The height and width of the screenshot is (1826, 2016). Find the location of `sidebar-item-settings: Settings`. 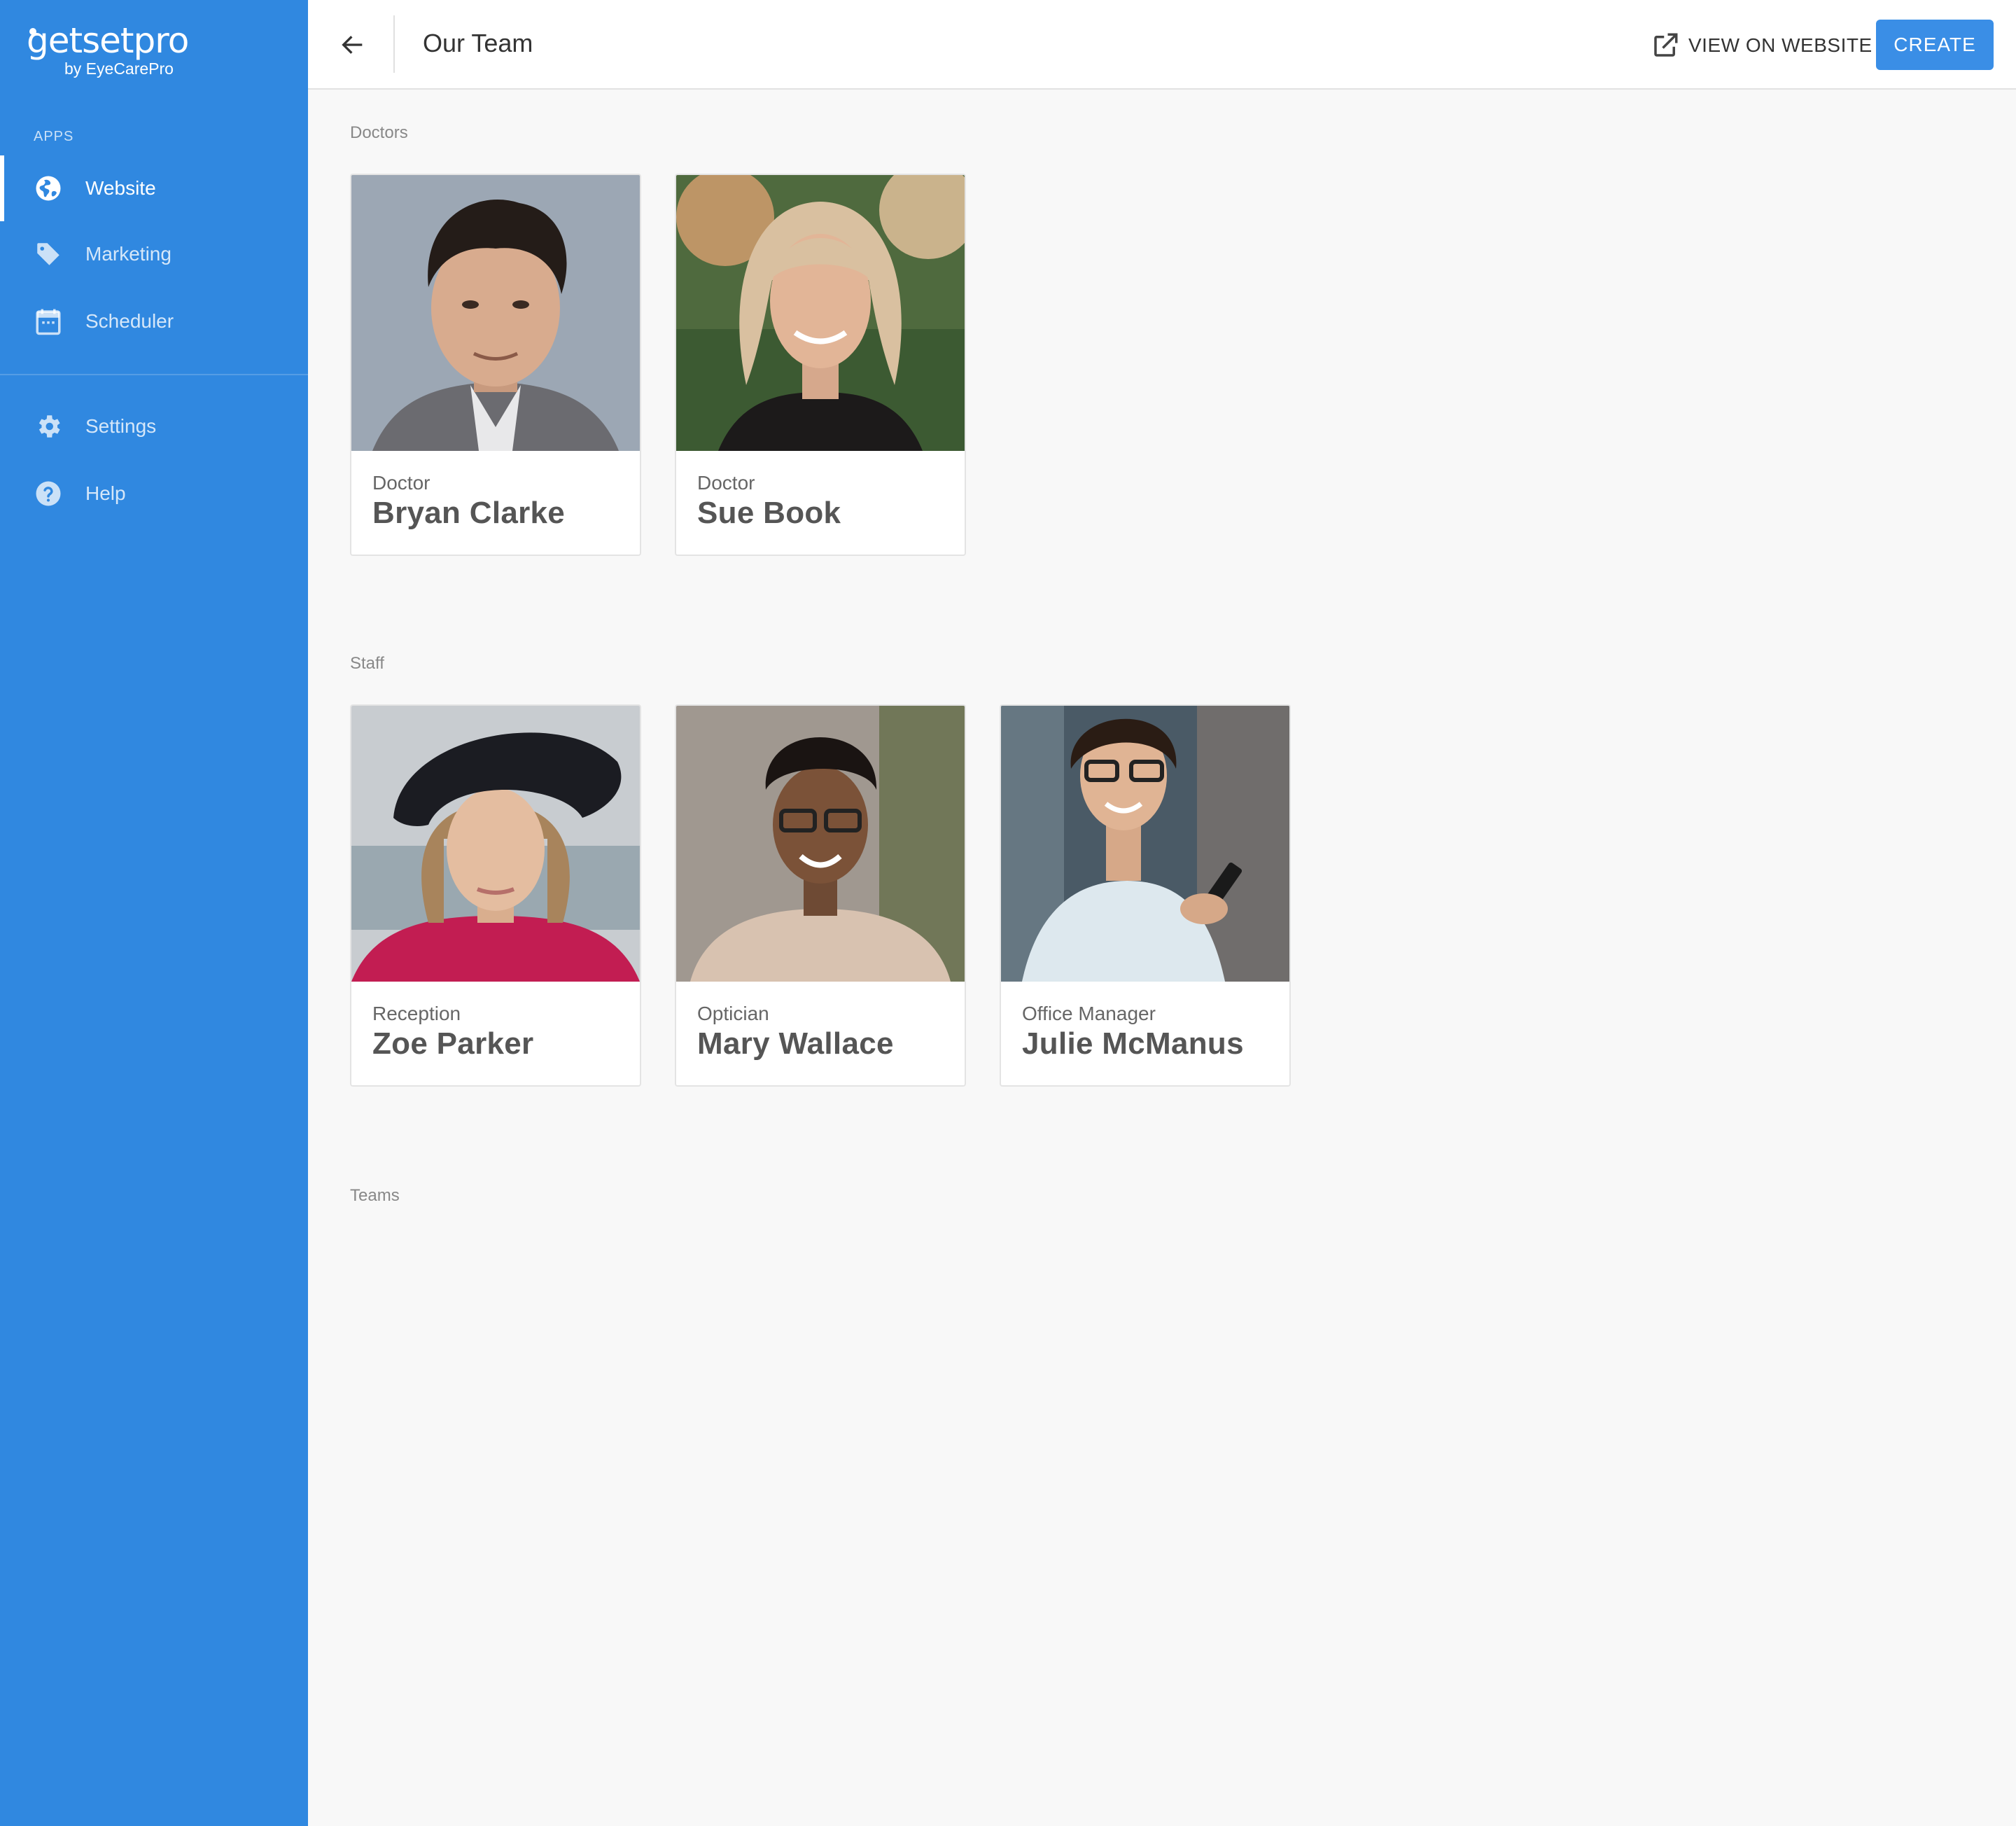

sidebar-item-settings: Settings is located at coordinates (154, 426).